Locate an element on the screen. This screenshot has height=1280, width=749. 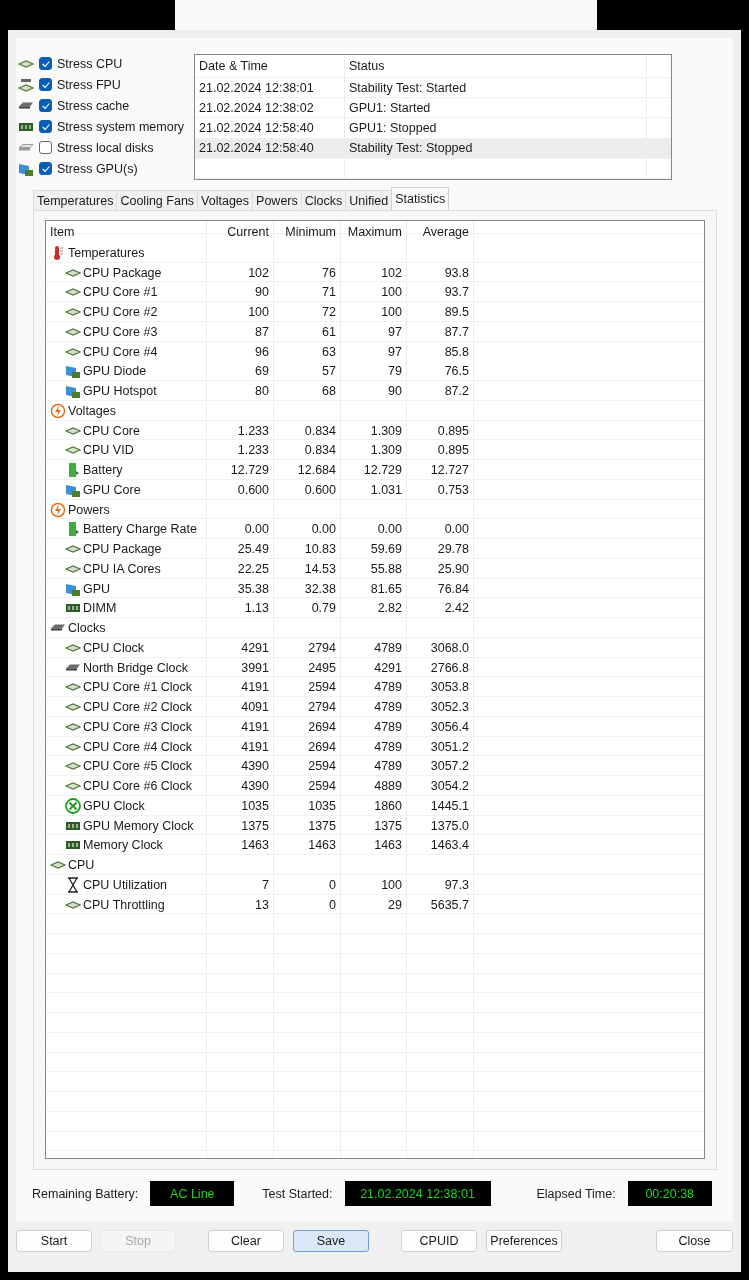
sensor-label: CPU Core #1 is located at coordinates (120, 292).